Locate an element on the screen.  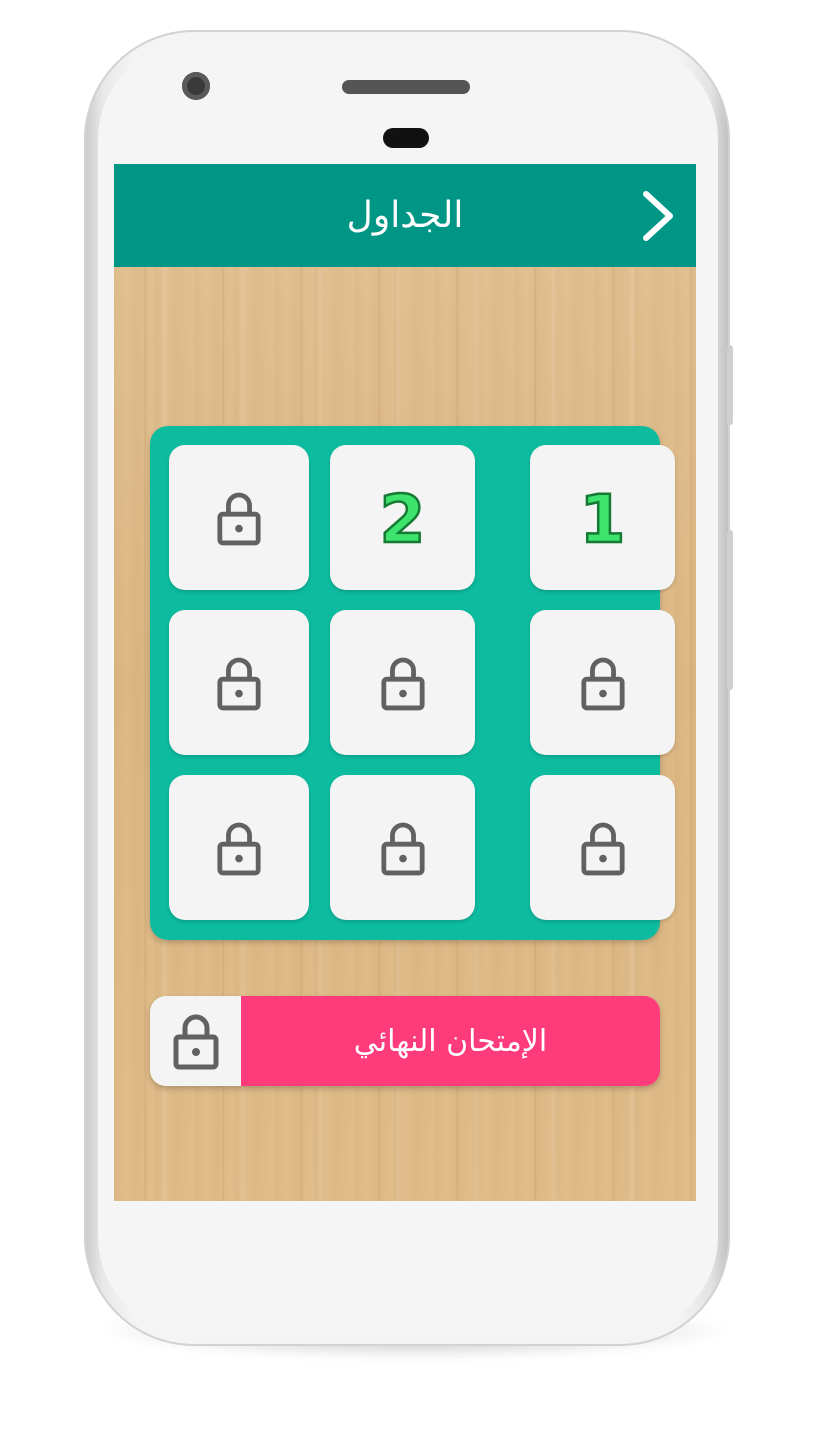
proximity-sensor is located at coordinates (406, 138).